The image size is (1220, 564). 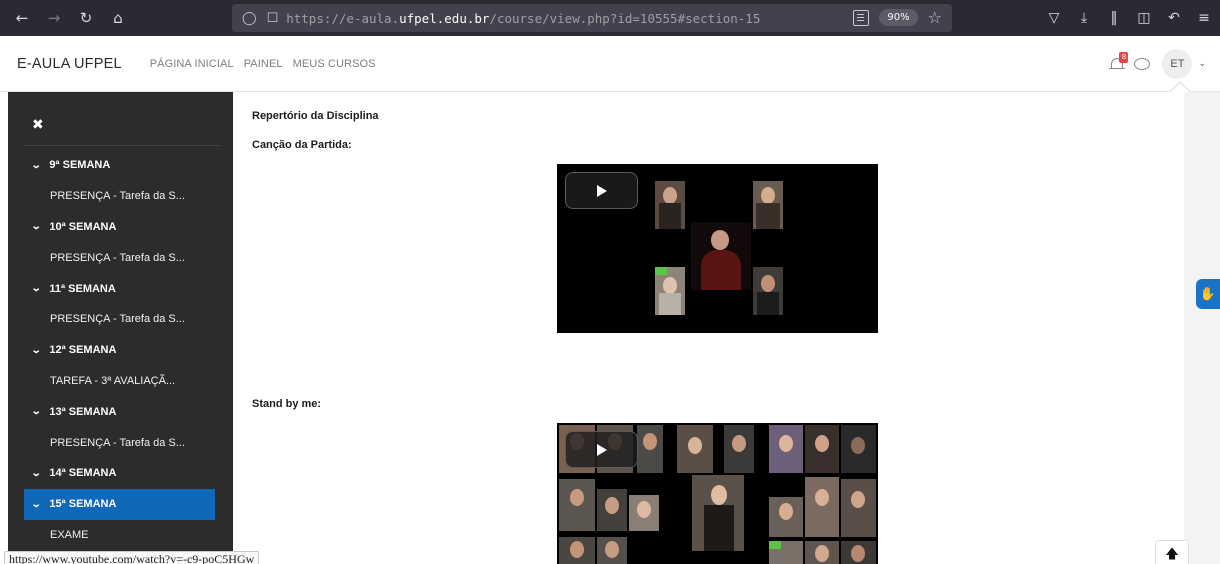 I want to click on drawer-section-15-active: ⌄ 15ª SEMANA, so click(x=119, y=504).